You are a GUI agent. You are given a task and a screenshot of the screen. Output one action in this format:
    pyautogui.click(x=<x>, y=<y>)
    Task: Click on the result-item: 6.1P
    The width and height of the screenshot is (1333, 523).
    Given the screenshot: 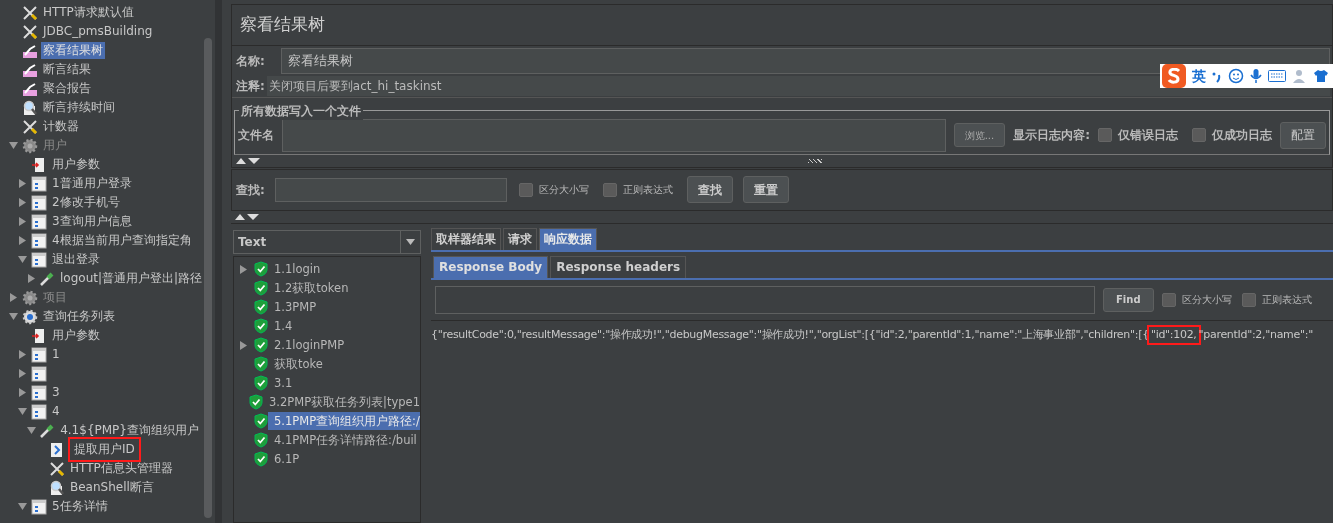 What is the action you would take?
    pyautogui.click(x=347, y=459)
    